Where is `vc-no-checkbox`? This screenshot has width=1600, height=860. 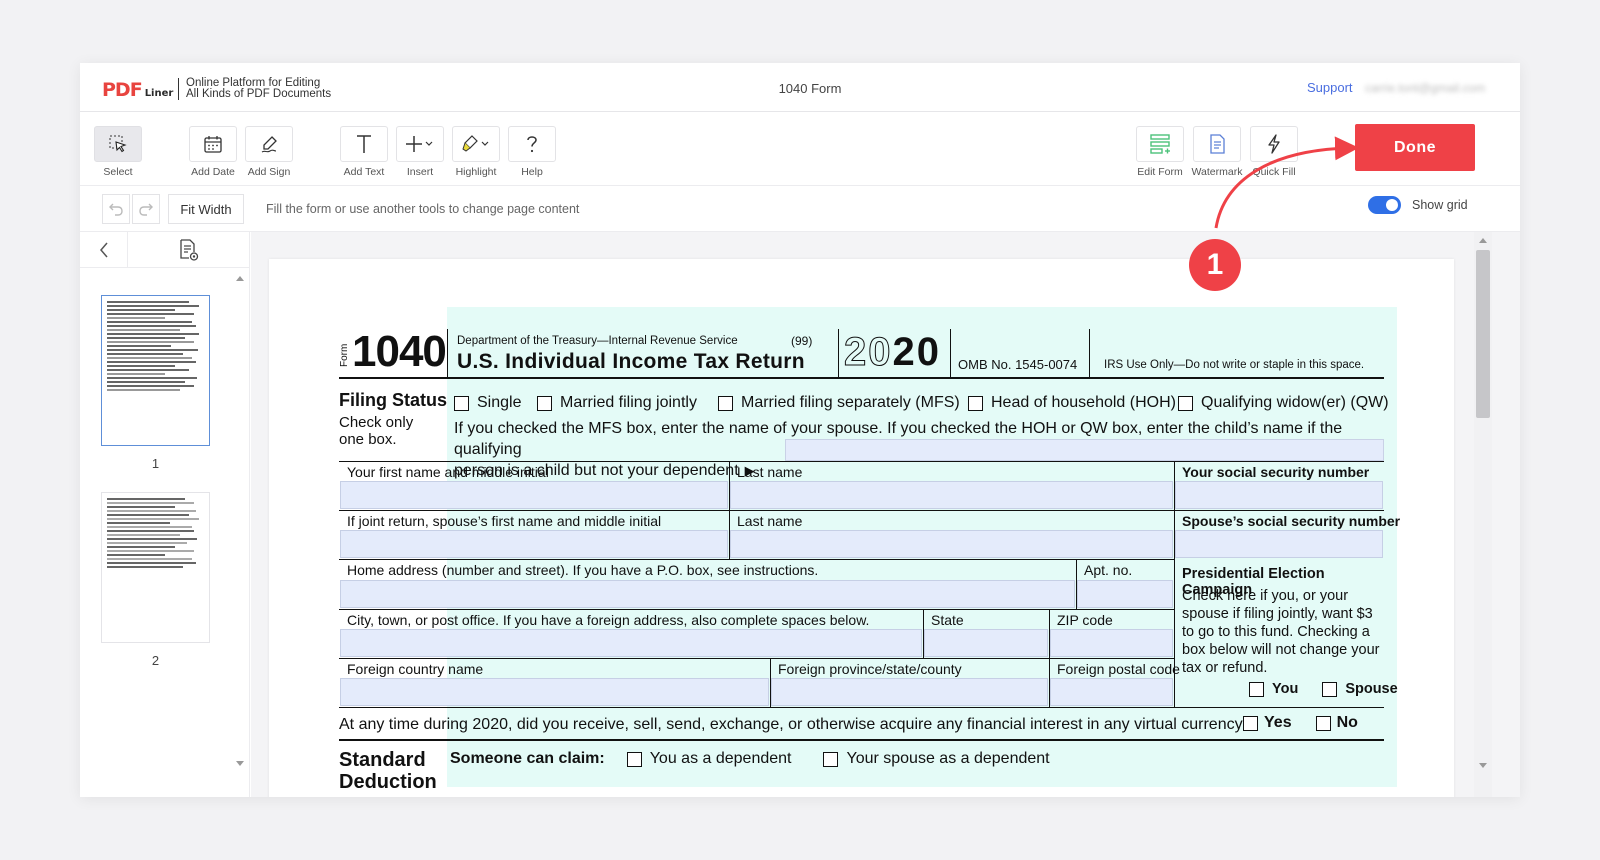
vc-no-checkbox is located at coordinates (1323, 723).